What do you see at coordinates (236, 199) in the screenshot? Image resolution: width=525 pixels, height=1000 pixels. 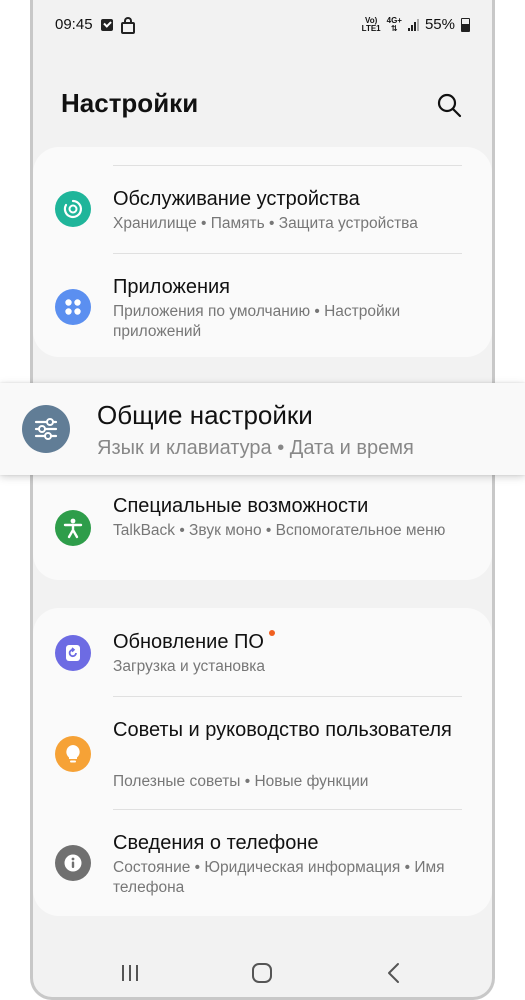 I see `item-title: Обслуживание устройства` at bounding box center [236, 199].